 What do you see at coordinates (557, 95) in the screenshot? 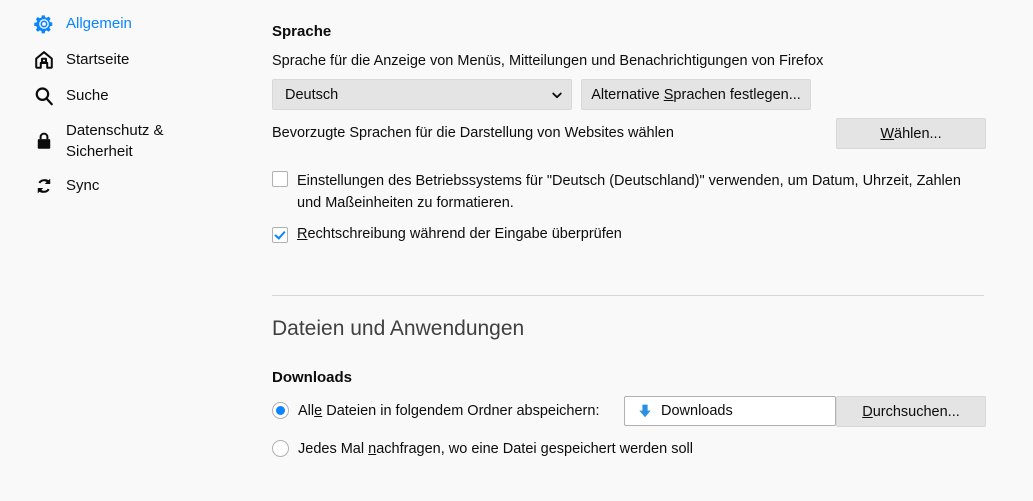
I see `chevron-down-icon` at bounding box center [557, 95].